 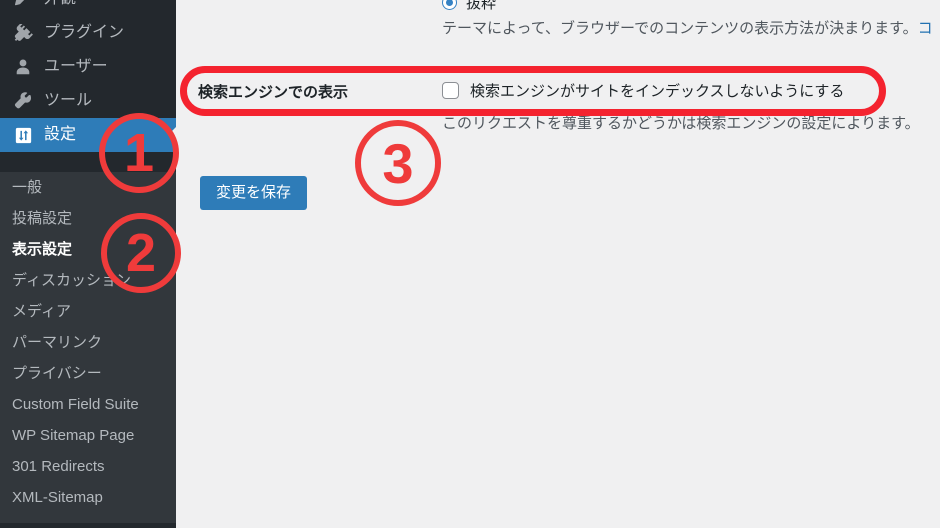 I want to click on plugin-icon, so click(x=23, y=33).